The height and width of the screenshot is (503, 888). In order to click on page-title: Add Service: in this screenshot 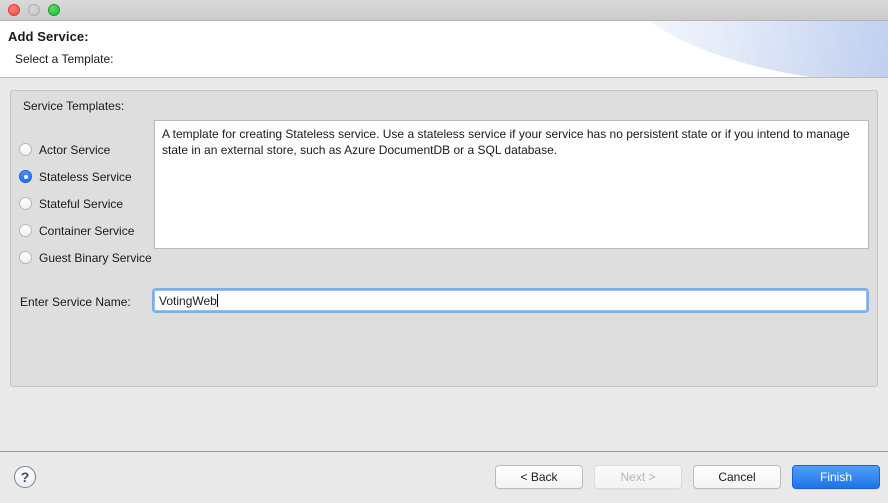, I will do `click(48, 36)`.